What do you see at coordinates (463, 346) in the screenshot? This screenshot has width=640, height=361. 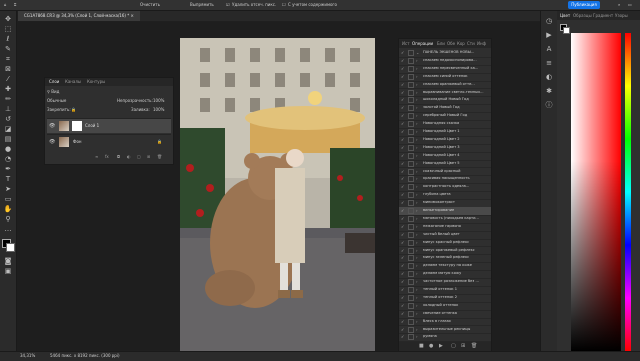 I see `new-action-icon: ⊞` at bounding box center [463, 346].